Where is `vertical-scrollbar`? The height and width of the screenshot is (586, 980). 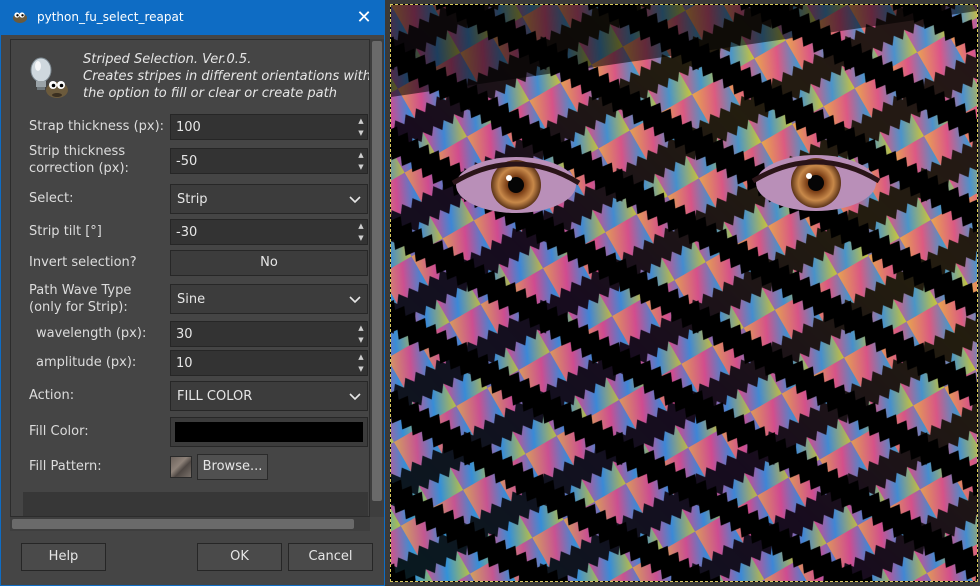 vertical-scrollbar is located at coordinates (377, 278).